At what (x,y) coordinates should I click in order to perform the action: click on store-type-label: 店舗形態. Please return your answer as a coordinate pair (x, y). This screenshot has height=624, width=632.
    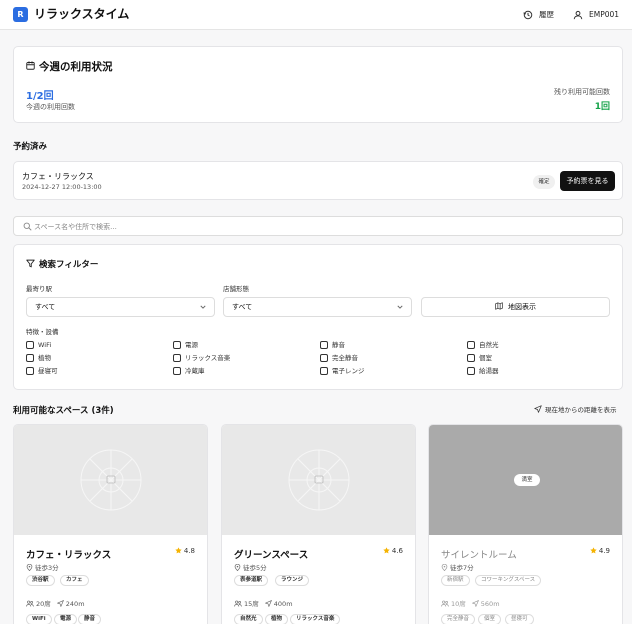
    Looking at the image, I should click on (236, 289).